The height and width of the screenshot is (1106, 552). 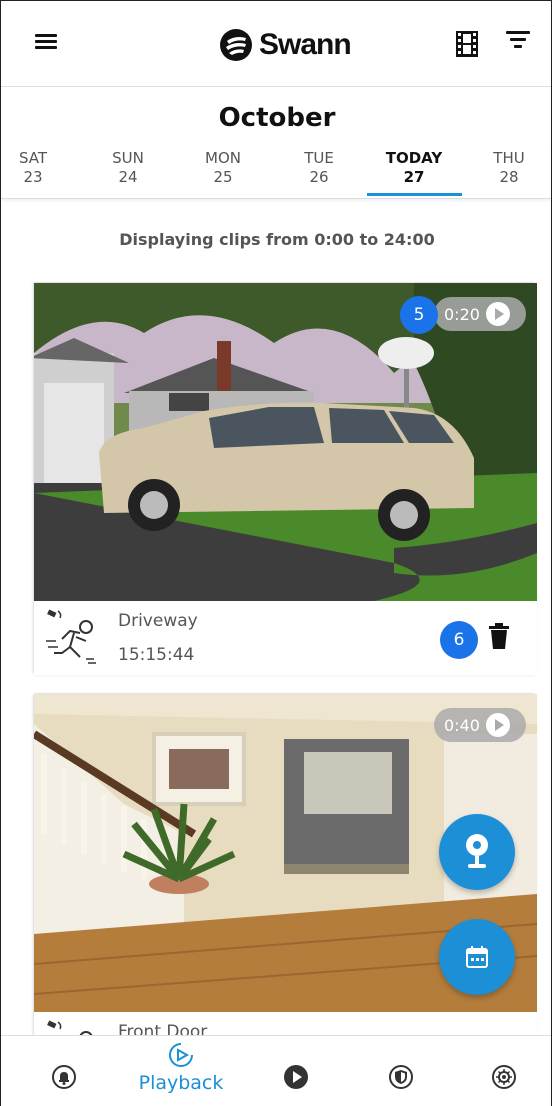 What do you see at coordinates (277, 118) in the screenshot?
I see `month-title: October` at bounding box center [277, 118].